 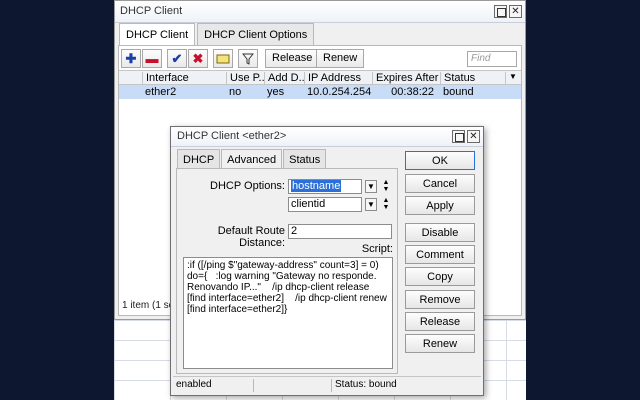 I want to click on column-status: Status, so click(x=470, y=78).